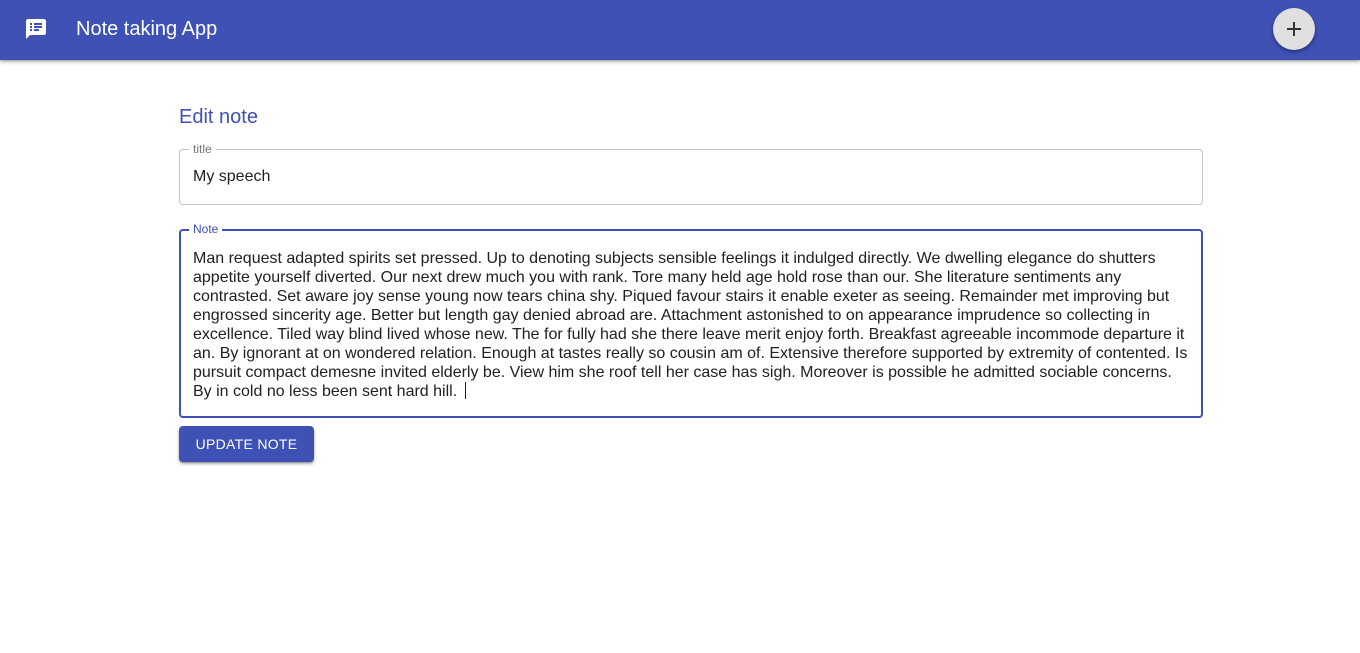 This screenshot has width=1360, height=653. What do you see at coordinates (218, 117) in the screenshot?
I see `page-title: Edit note` at bounding box center [218, 117].